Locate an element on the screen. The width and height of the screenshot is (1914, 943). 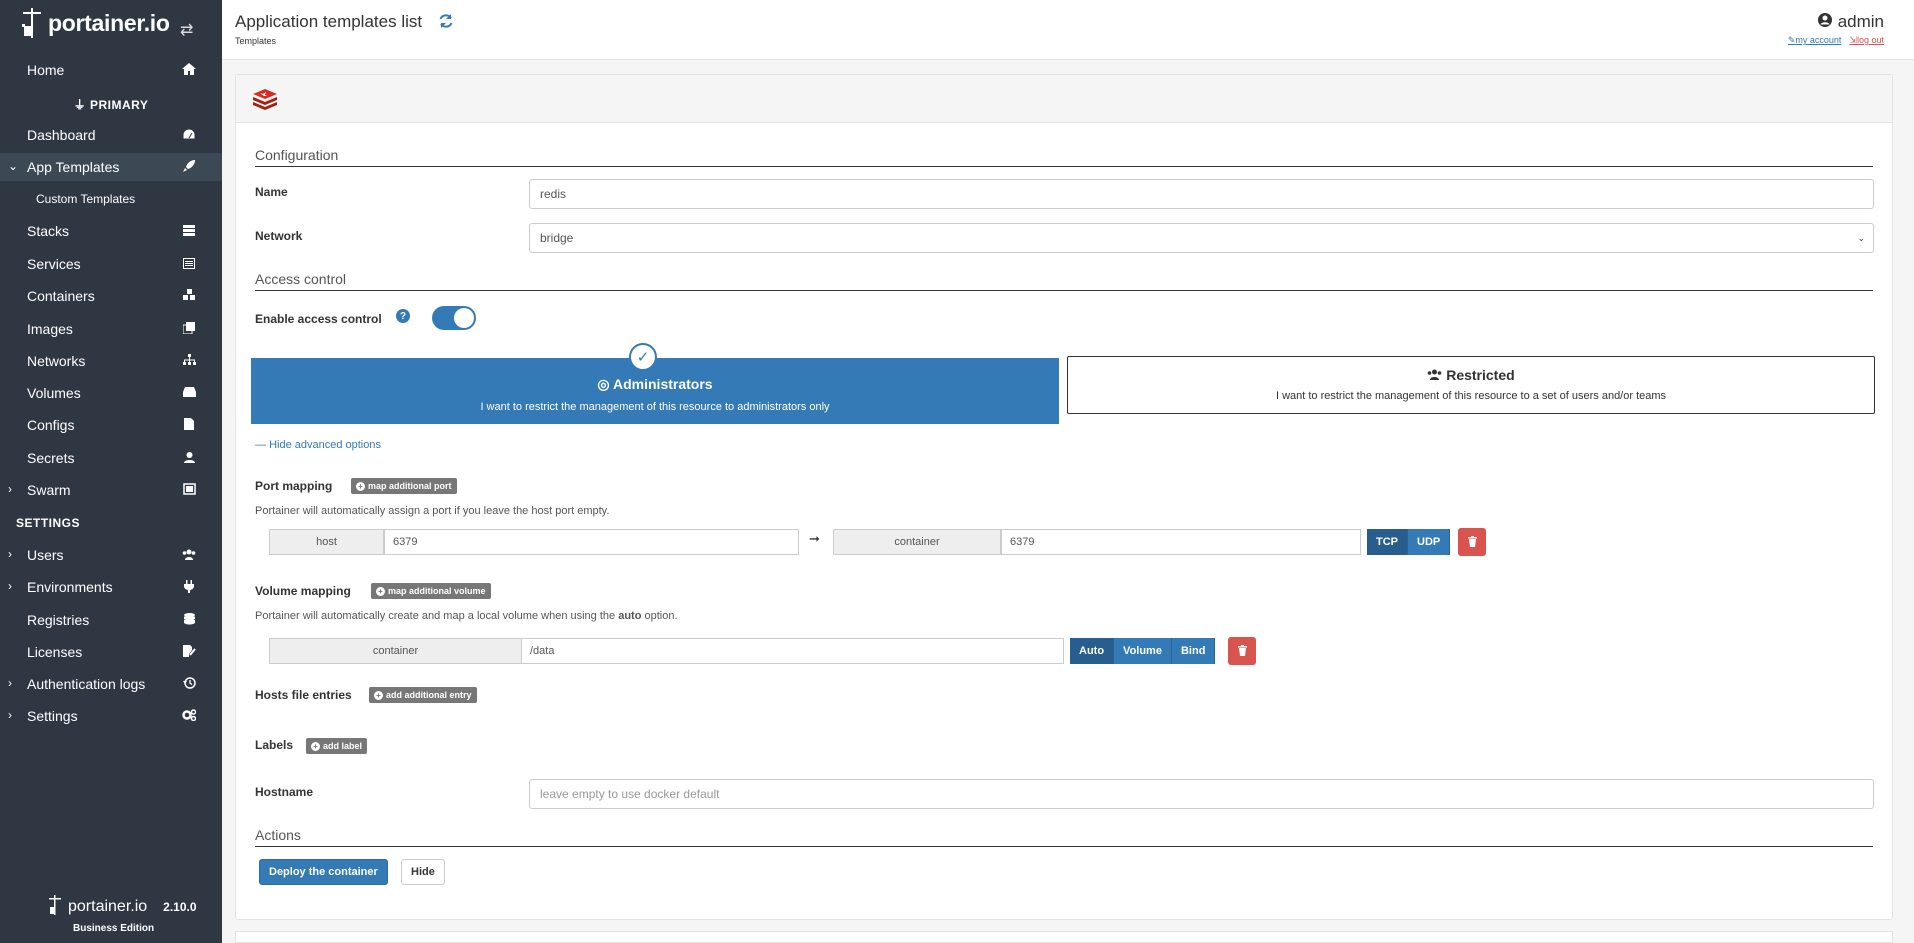
logo-text: portainer.io is located at coordinates (109, 22).